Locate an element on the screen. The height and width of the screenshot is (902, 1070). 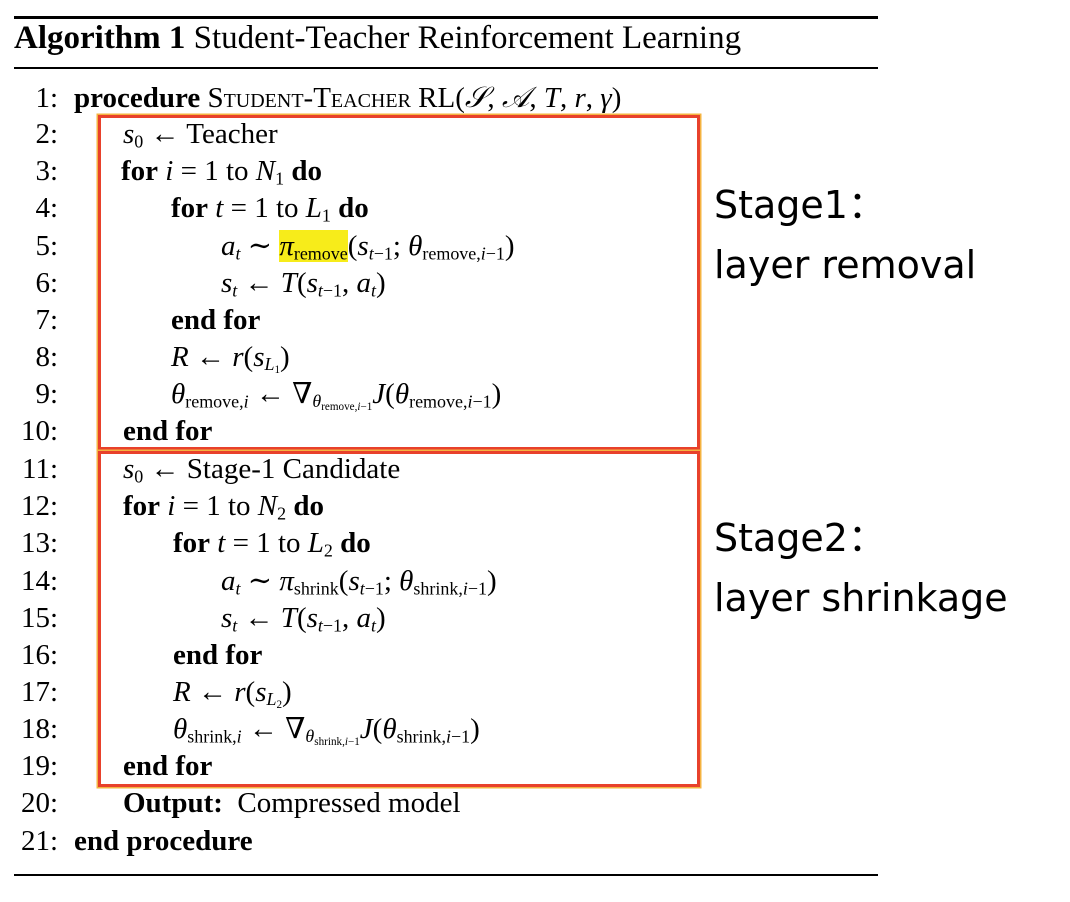
algorithm-number: Algorithm 1 is located at coordinates (100, 38).